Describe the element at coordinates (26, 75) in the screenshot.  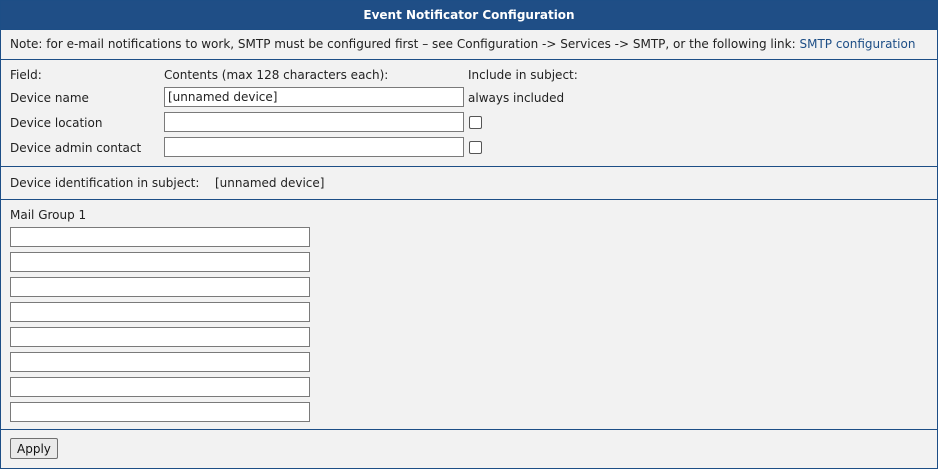
I see `field-header: Field:` at that location.